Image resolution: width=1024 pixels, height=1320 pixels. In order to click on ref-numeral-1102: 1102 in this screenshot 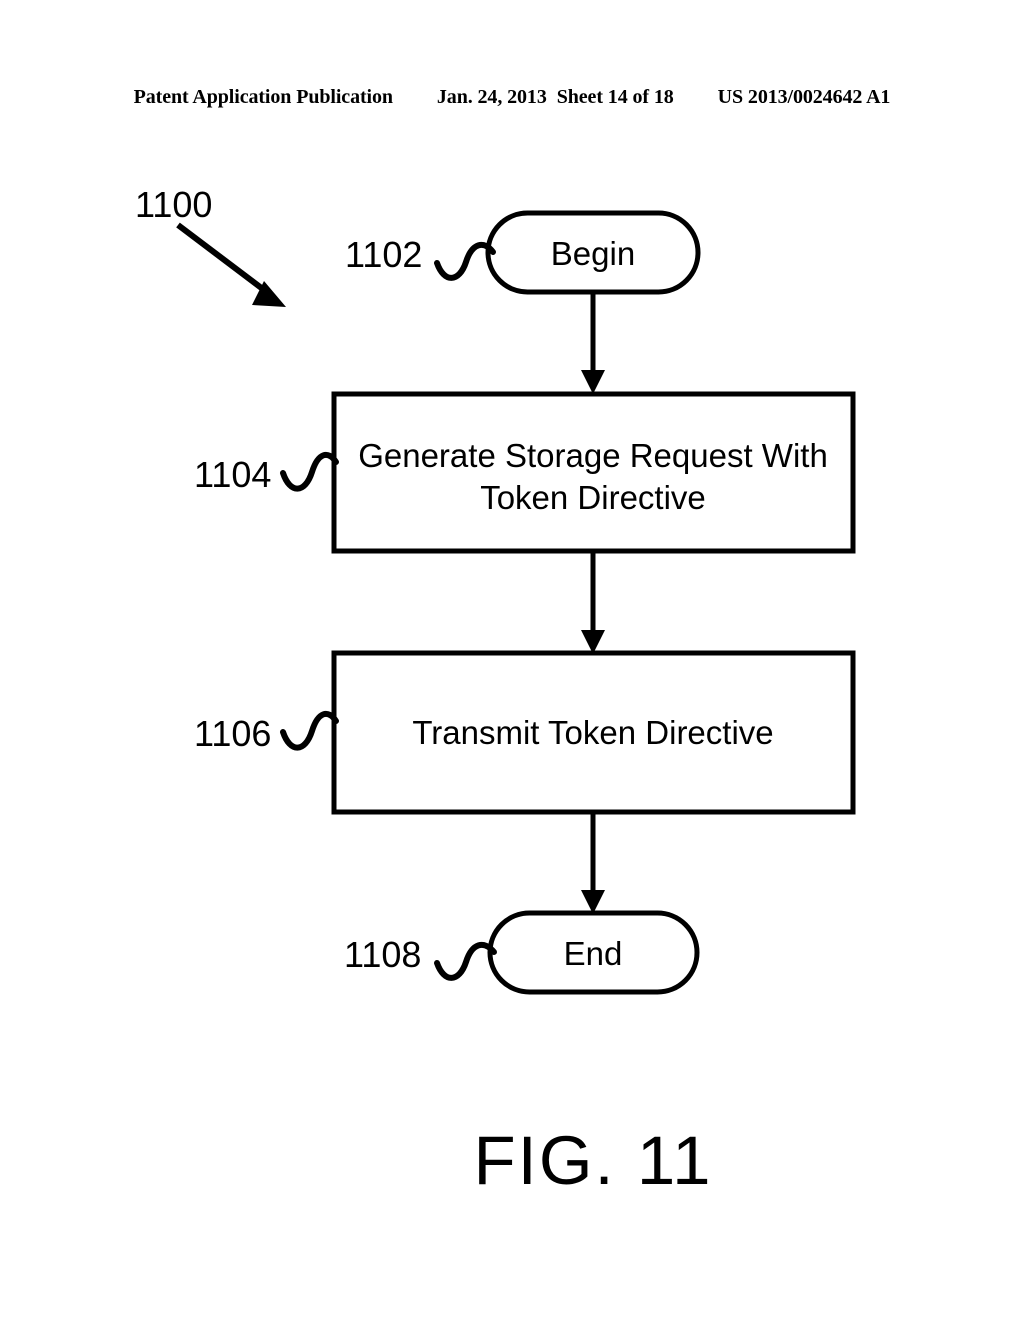, I will do `click(420, 257)`.